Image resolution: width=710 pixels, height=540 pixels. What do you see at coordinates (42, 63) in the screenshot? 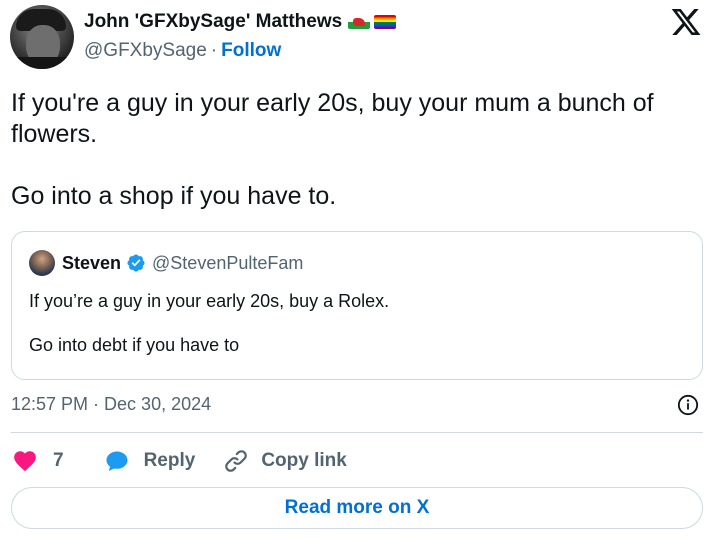
I see `avatar-shoulder` at bounding box center [42, 63].